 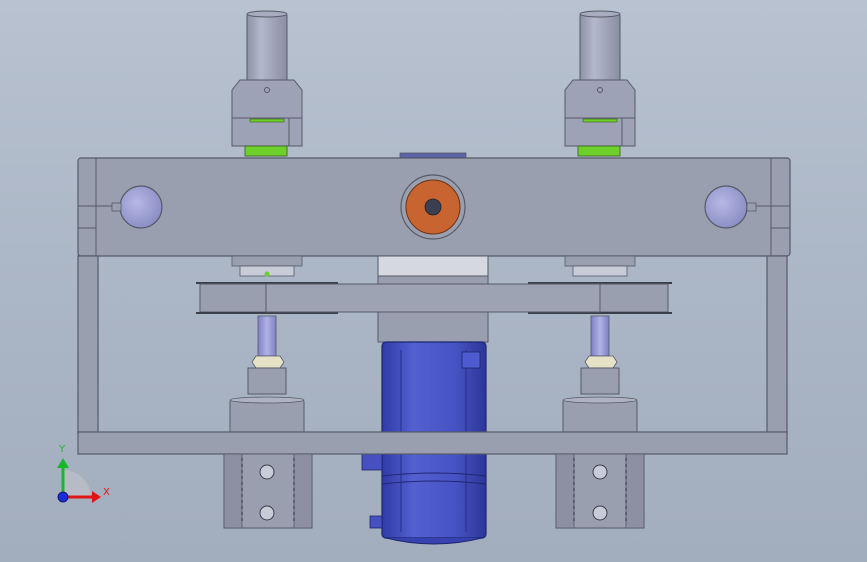 What do you see at coordinates (600, 491) in the screenshot?
I see `right-guide-block` at bounding box center [600, 491].